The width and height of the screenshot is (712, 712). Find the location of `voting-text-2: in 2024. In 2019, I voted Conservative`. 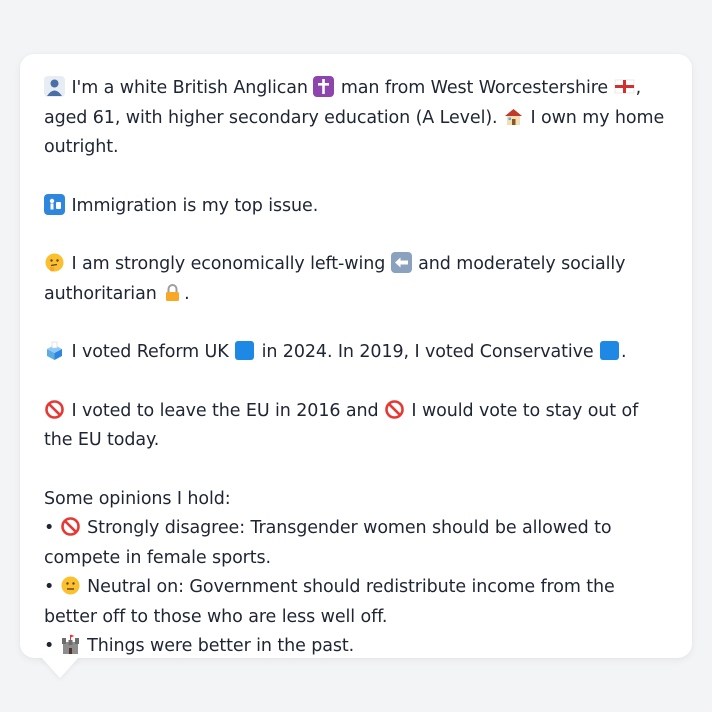

voting-text-2: in 2024. In 2019, I voted Conservative is located at coordinates (427, 352).